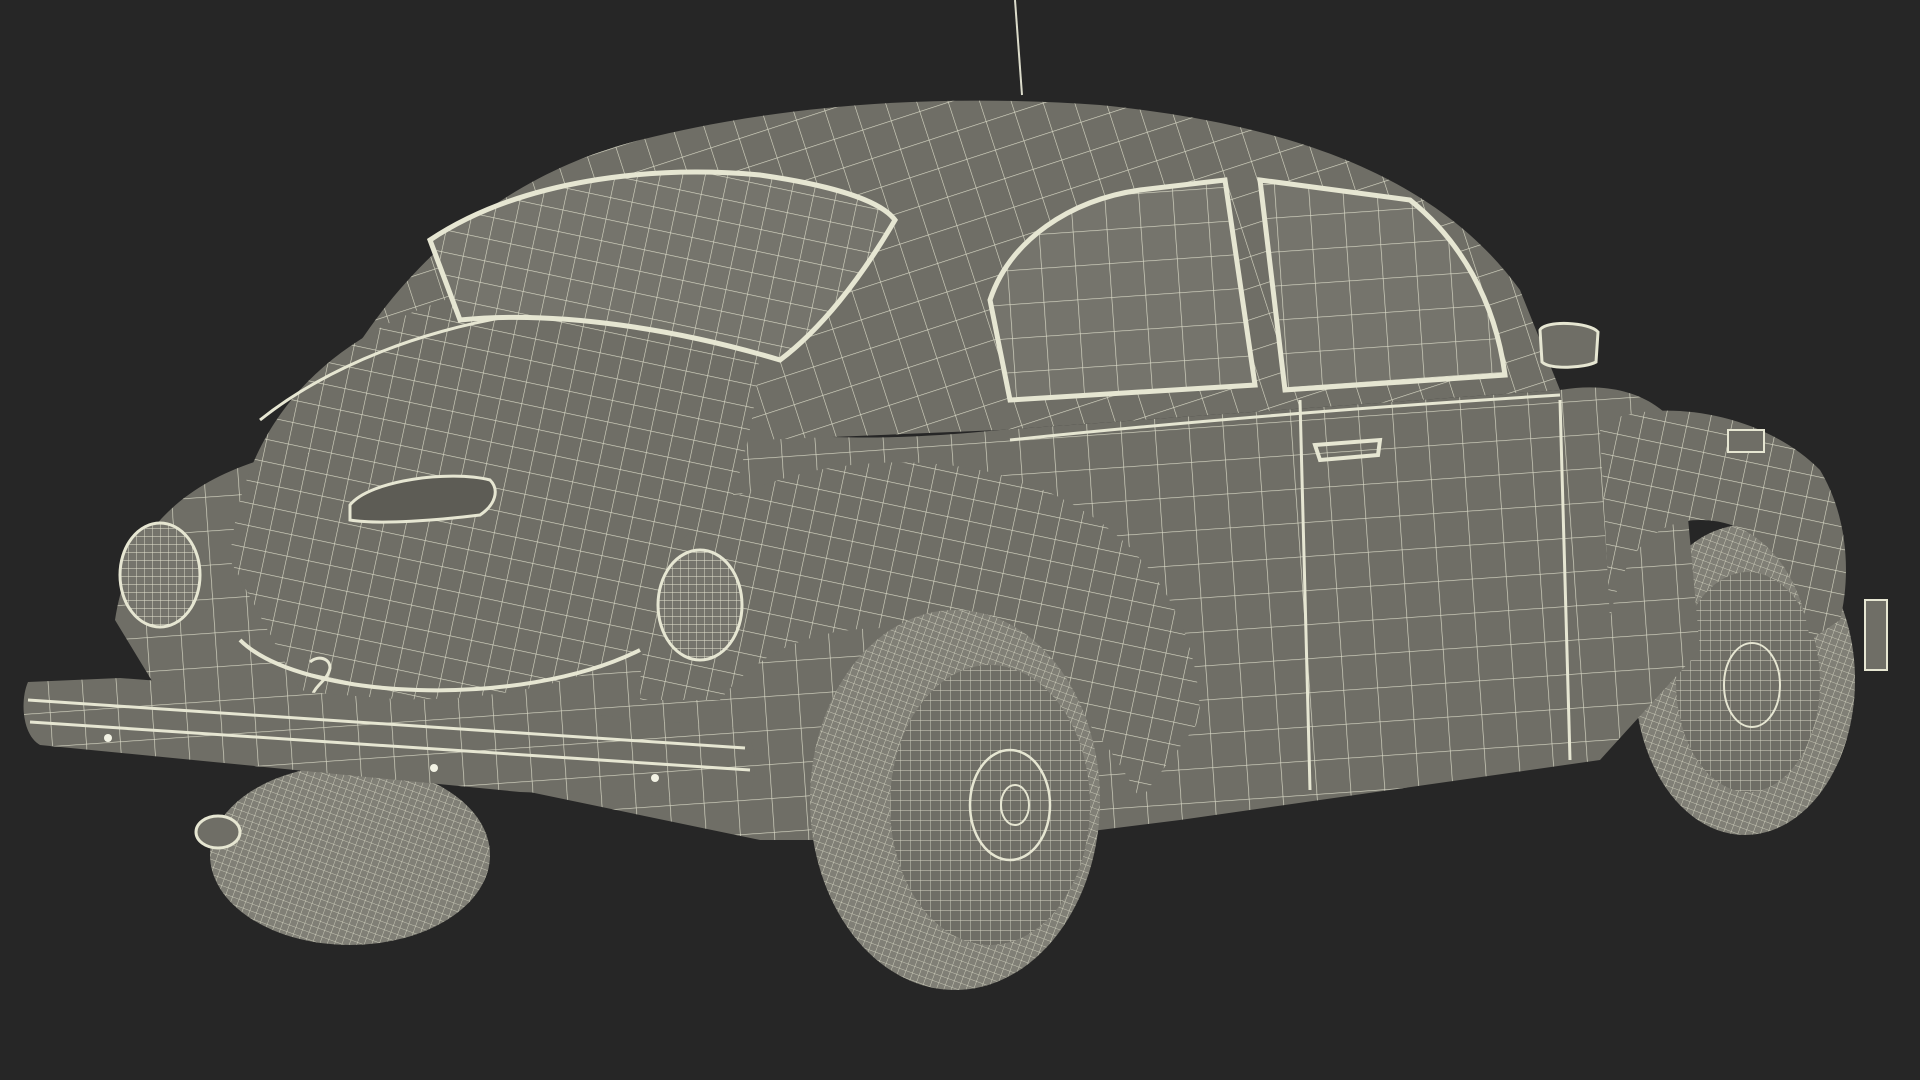  I want to click on rear-left-wheel, so click(350, 855).